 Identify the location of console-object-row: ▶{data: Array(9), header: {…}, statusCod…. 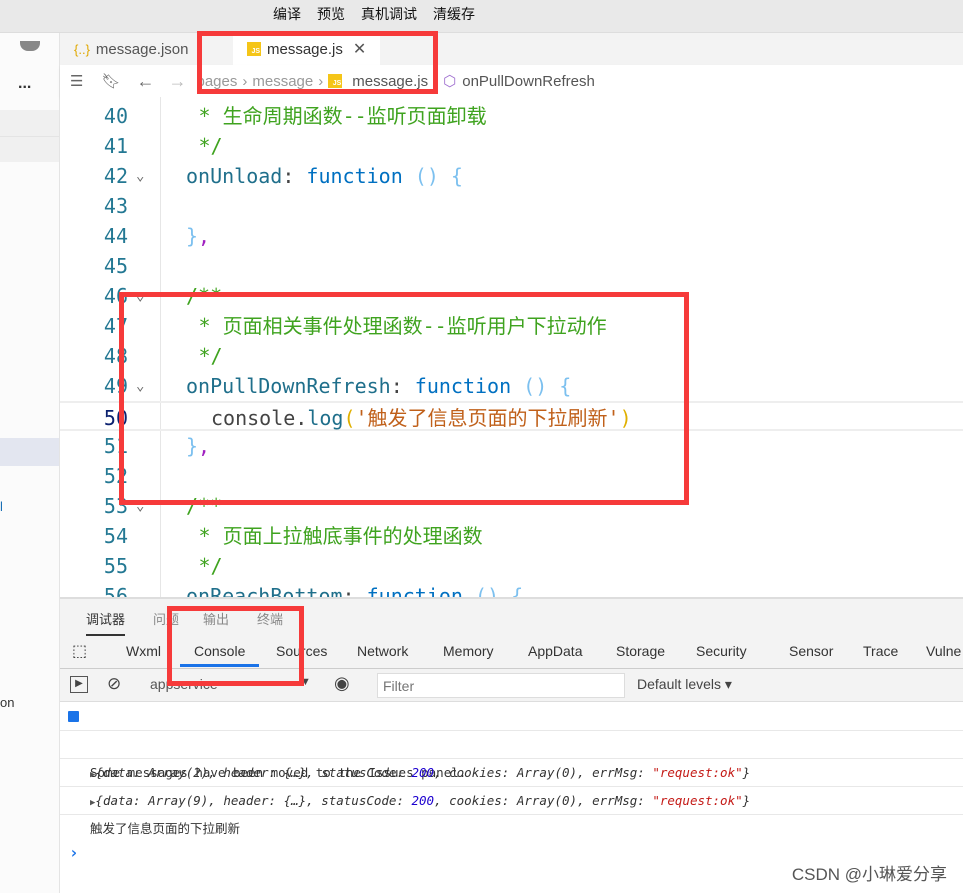
(511, 783).